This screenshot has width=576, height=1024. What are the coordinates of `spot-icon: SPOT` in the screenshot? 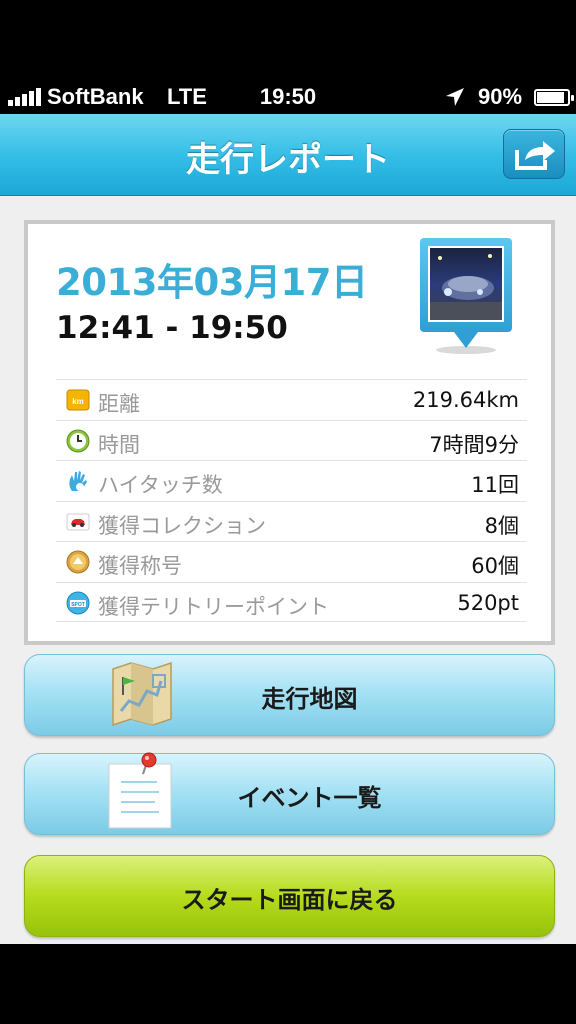 It's located at (78, 602).